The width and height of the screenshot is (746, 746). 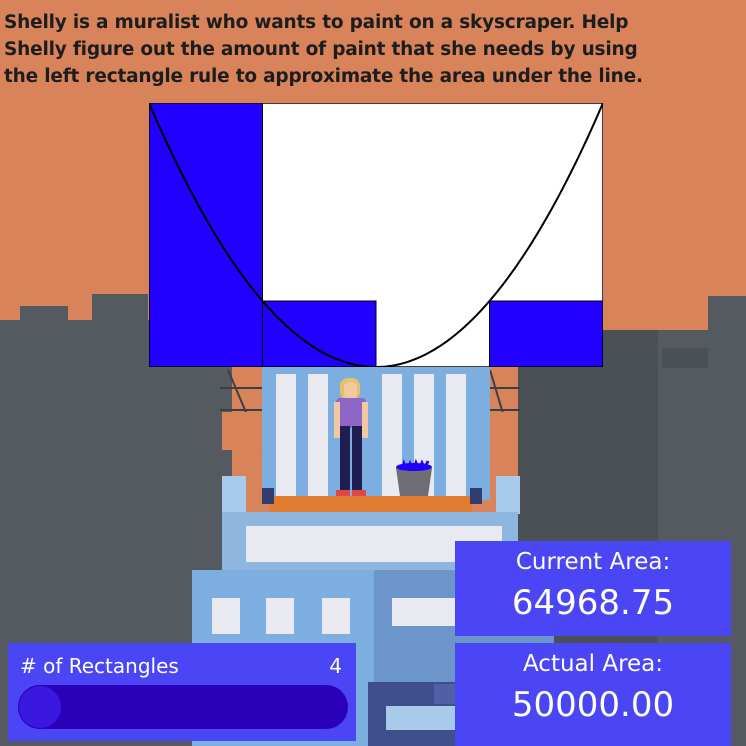 I want to click on current-area-panel: Current Area: 64968.75, so click(x=593, y=588).